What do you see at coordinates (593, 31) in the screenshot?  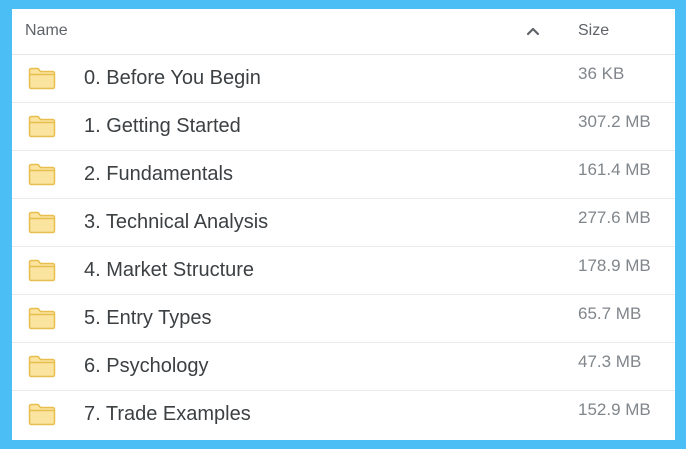 I see `size-column-header: Size` at bounding box center [593, 31].